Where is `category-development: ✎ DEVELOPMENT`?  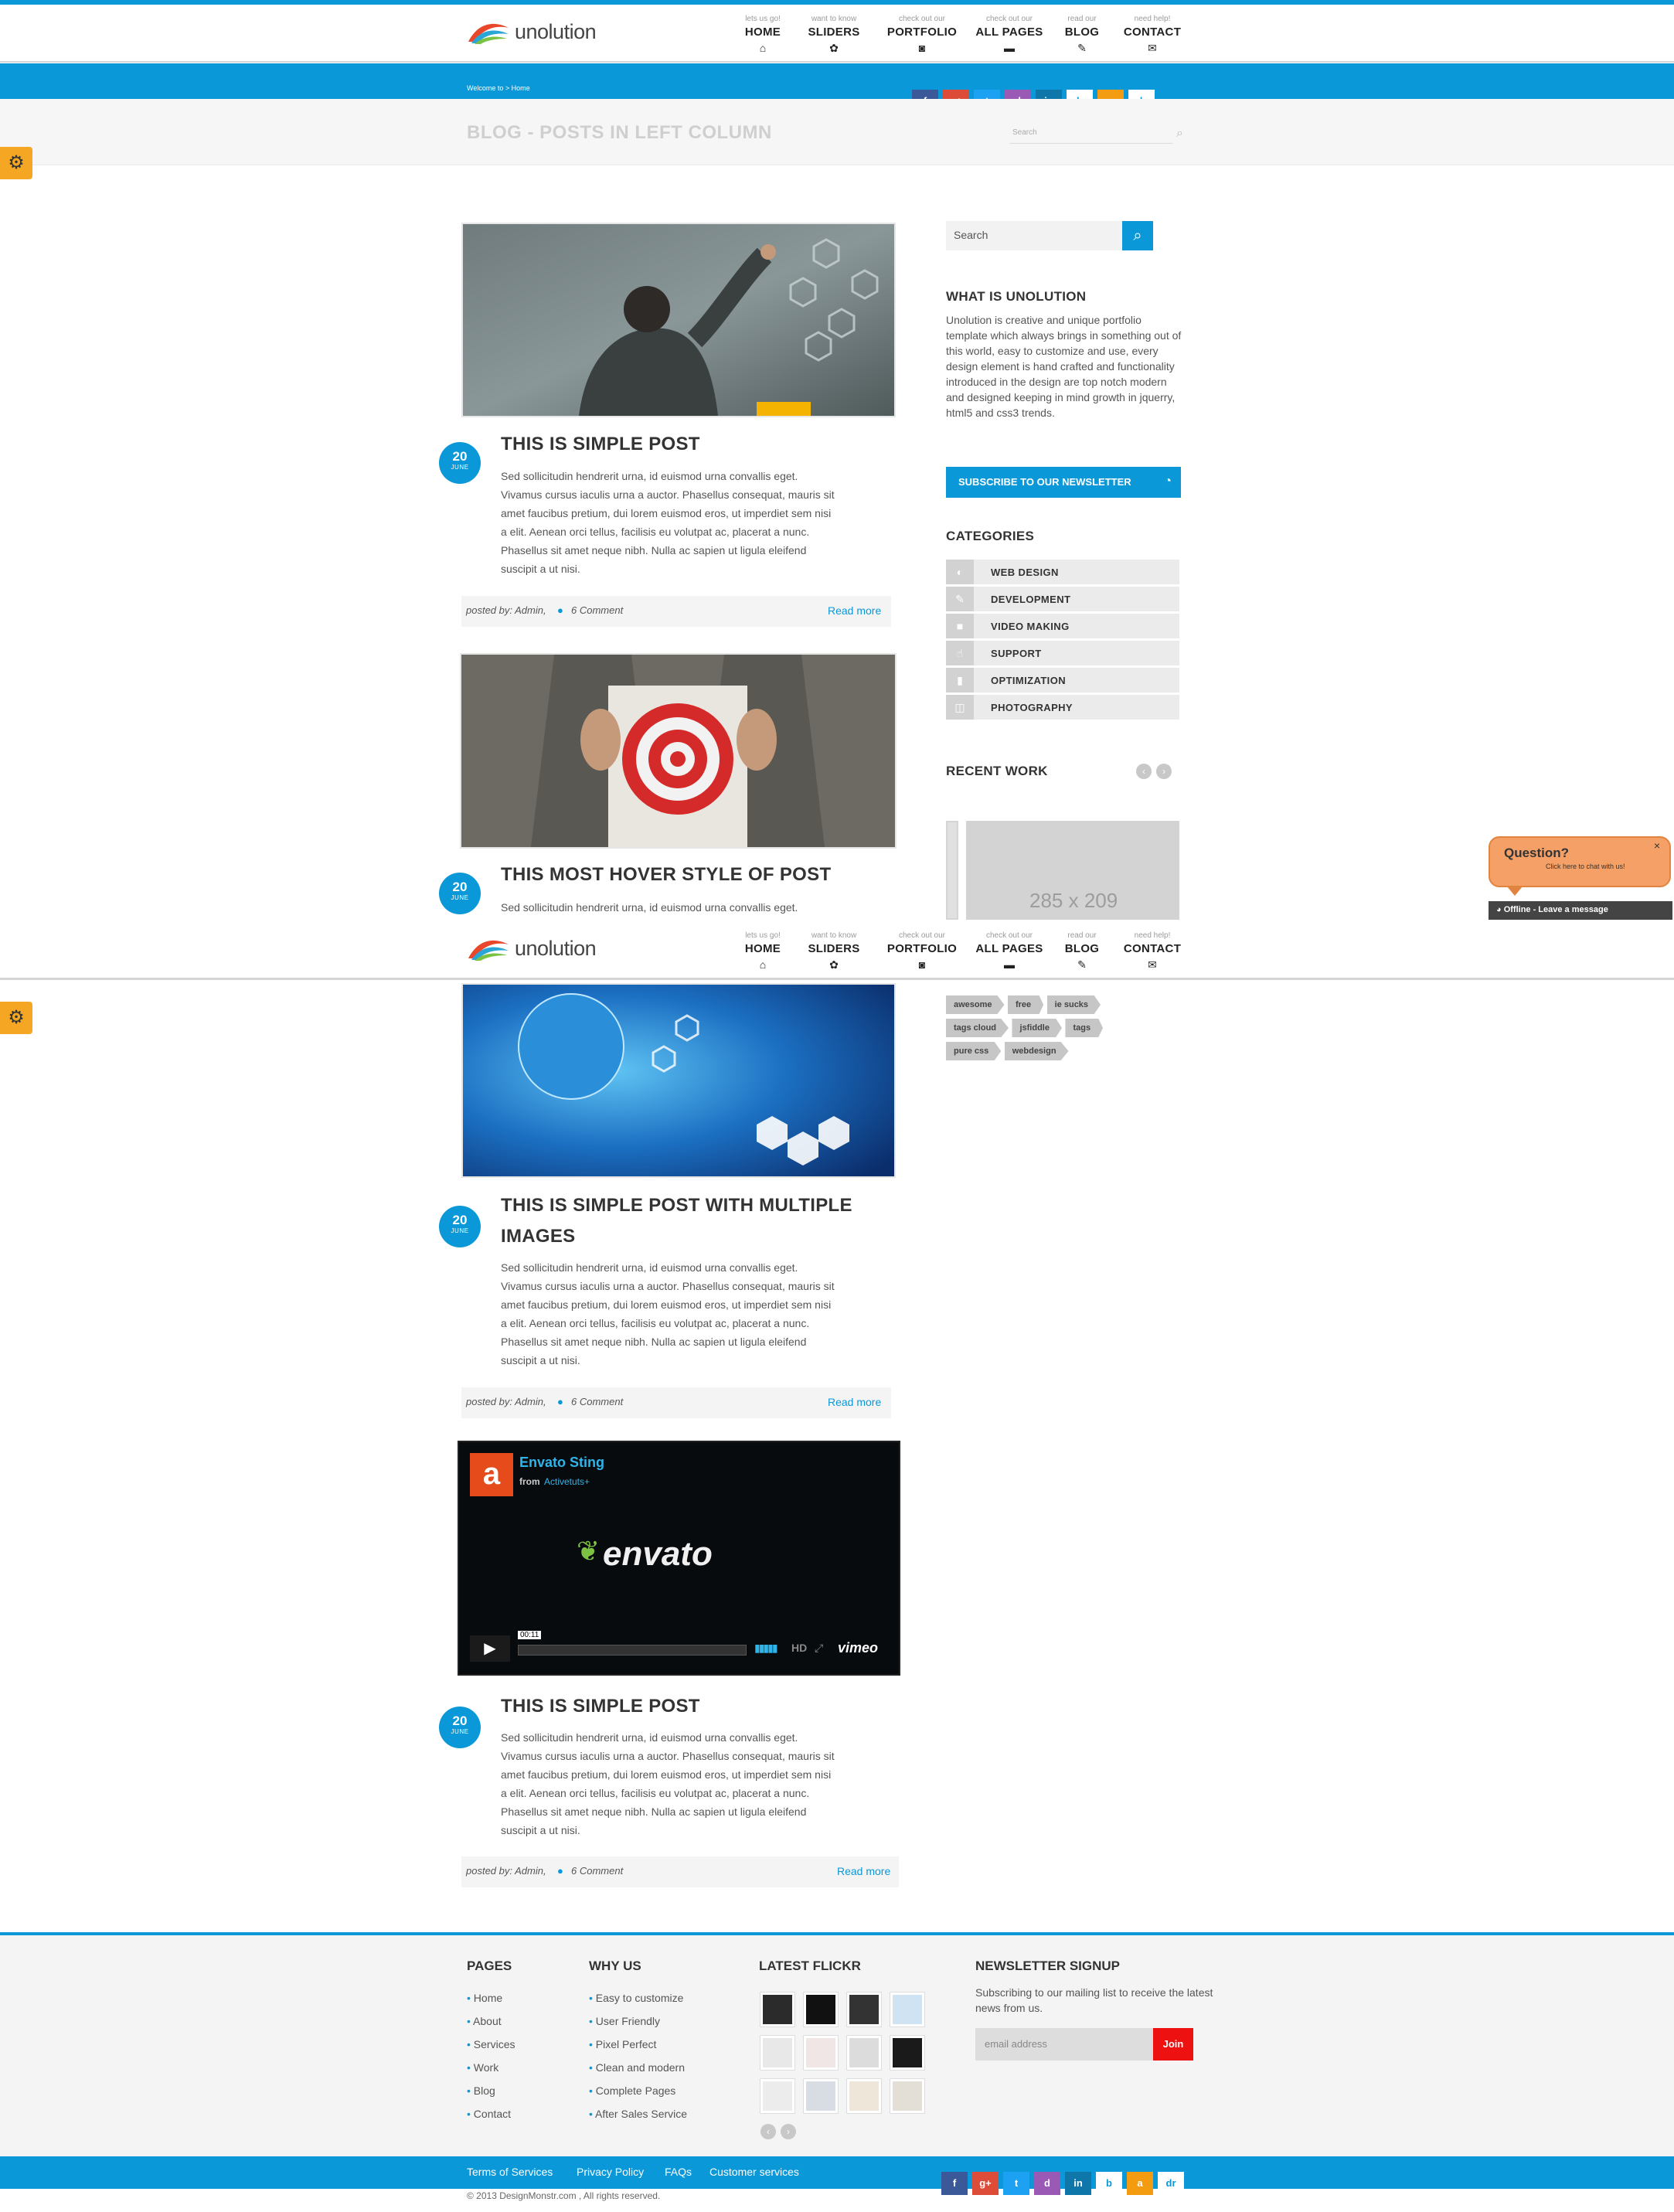
category-development: ✎ DEVELOPMENT is located at coordinates (1062, 599).